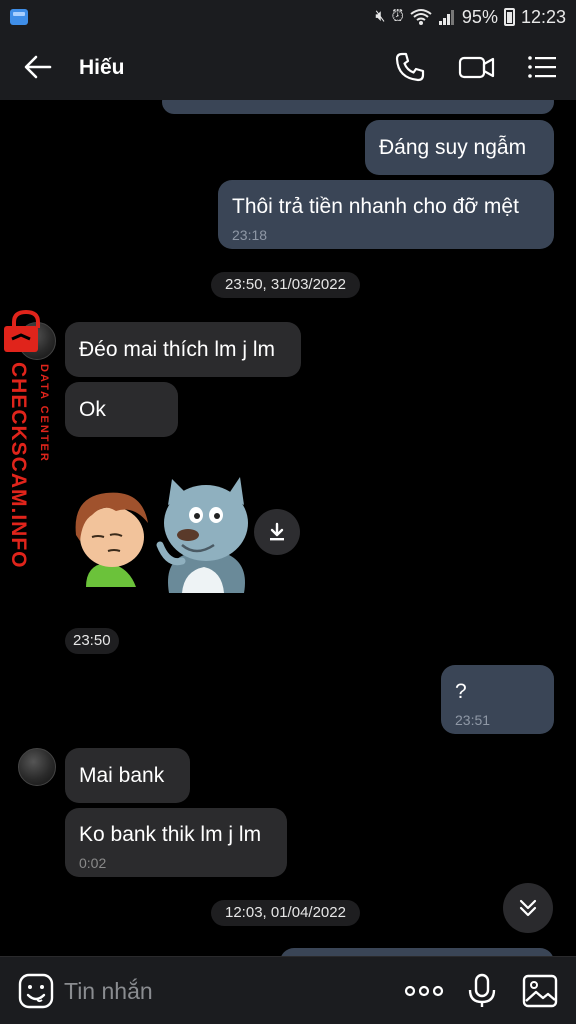 Image resolution: width=576 pixels, height=1024 pixels. I want to click on message-time: 0:02, so click(93, 863).